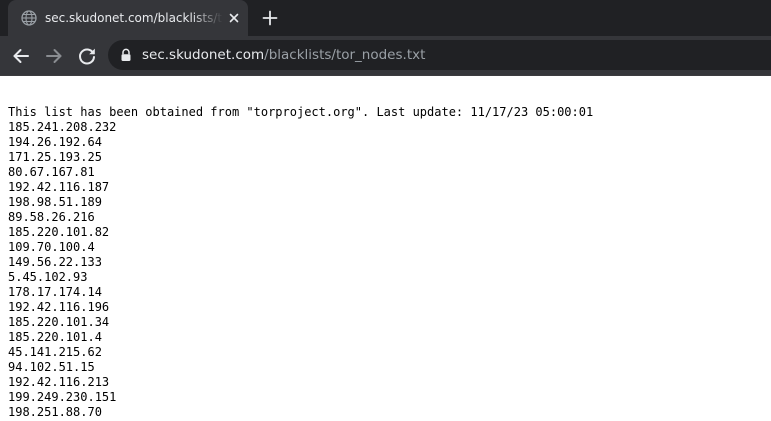  I want to click on ip-address: 199.249.230.151, so click(62, 397).